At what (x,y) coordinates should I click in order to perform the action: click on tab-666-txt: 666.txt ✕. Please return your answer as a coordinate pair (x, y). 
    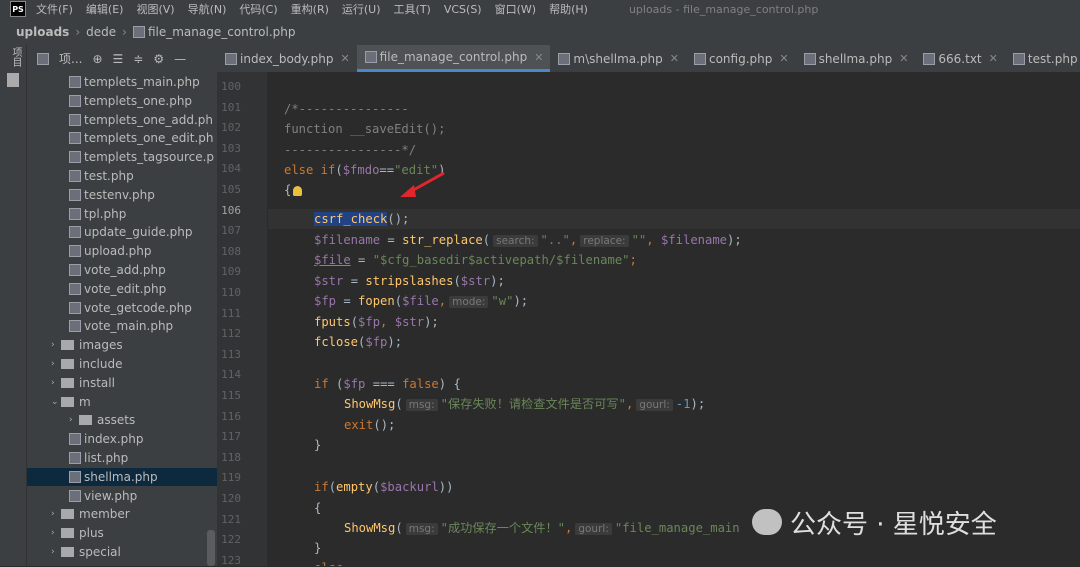
    Looking at the image, I should click on (959, 58).